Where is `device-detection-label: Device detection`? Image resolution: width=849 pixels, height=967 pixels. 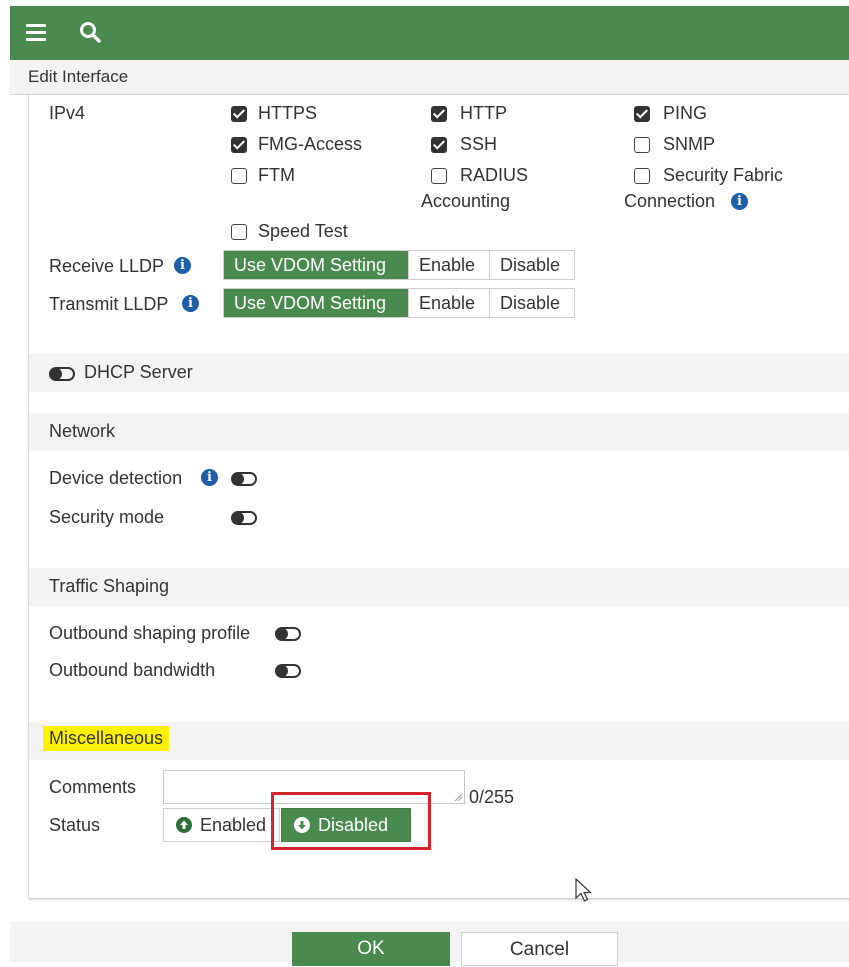
device-detection-label: Device detection is located at coordinates (116, 478).